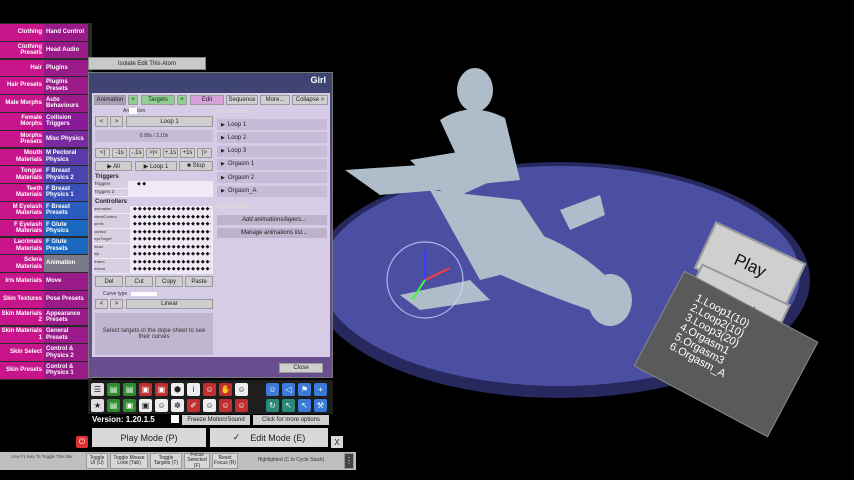 The height and width of the screenshot is (480, 854). What do you see at coordinates (175, 419) in the screenshot?
I see `freeze-checkbox` at bounding box center [175, 419].